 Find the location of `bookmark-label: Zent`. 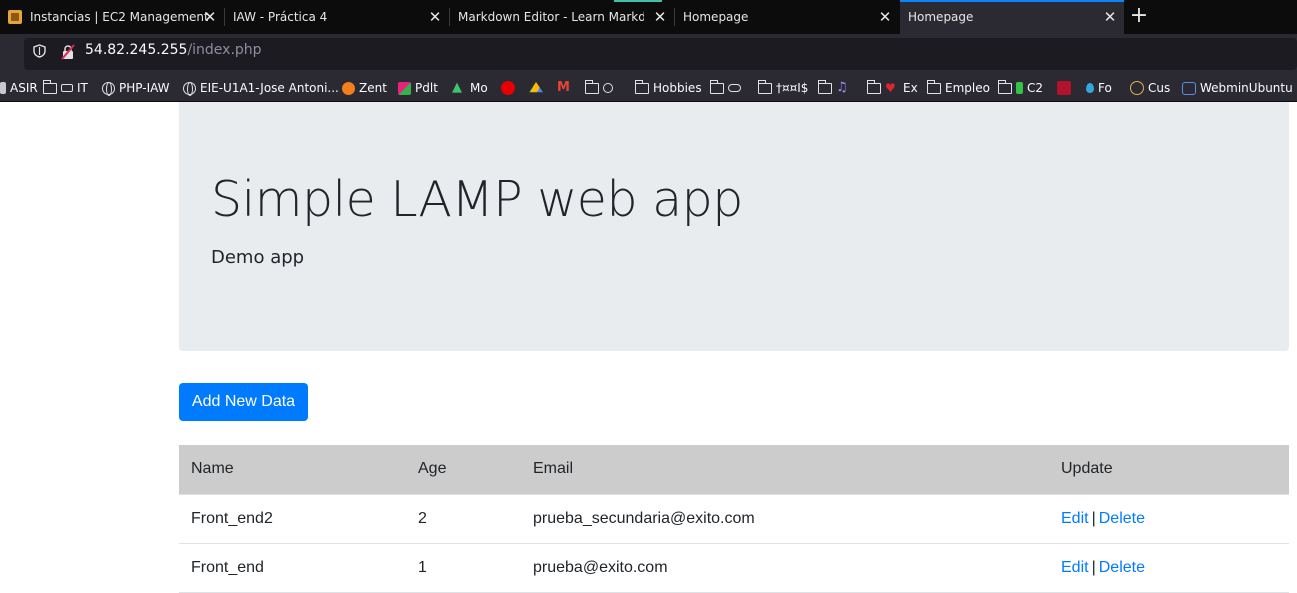

bookmark-label: Zent is located at coordinates (373, 88).